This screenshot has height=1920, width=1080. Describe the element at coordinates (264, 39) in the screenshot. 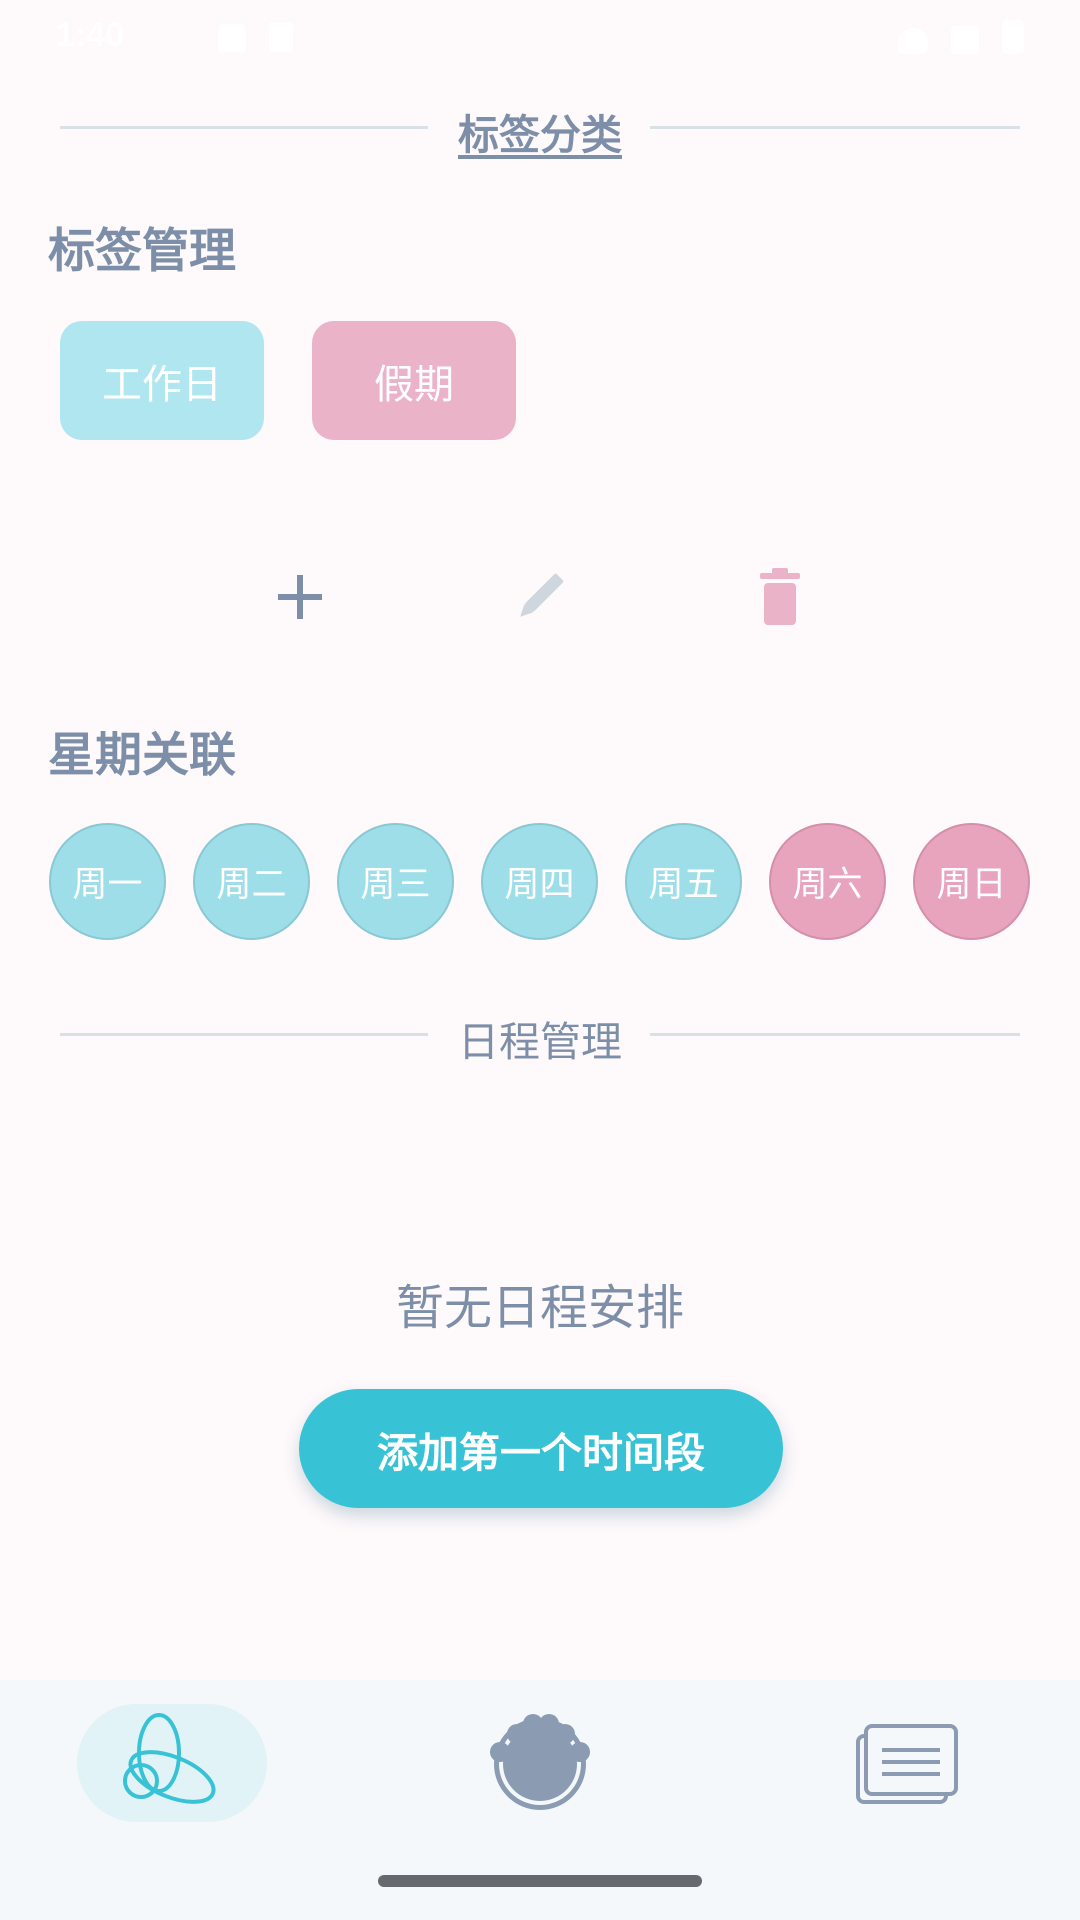

I see `status-notification-icons` at that location.